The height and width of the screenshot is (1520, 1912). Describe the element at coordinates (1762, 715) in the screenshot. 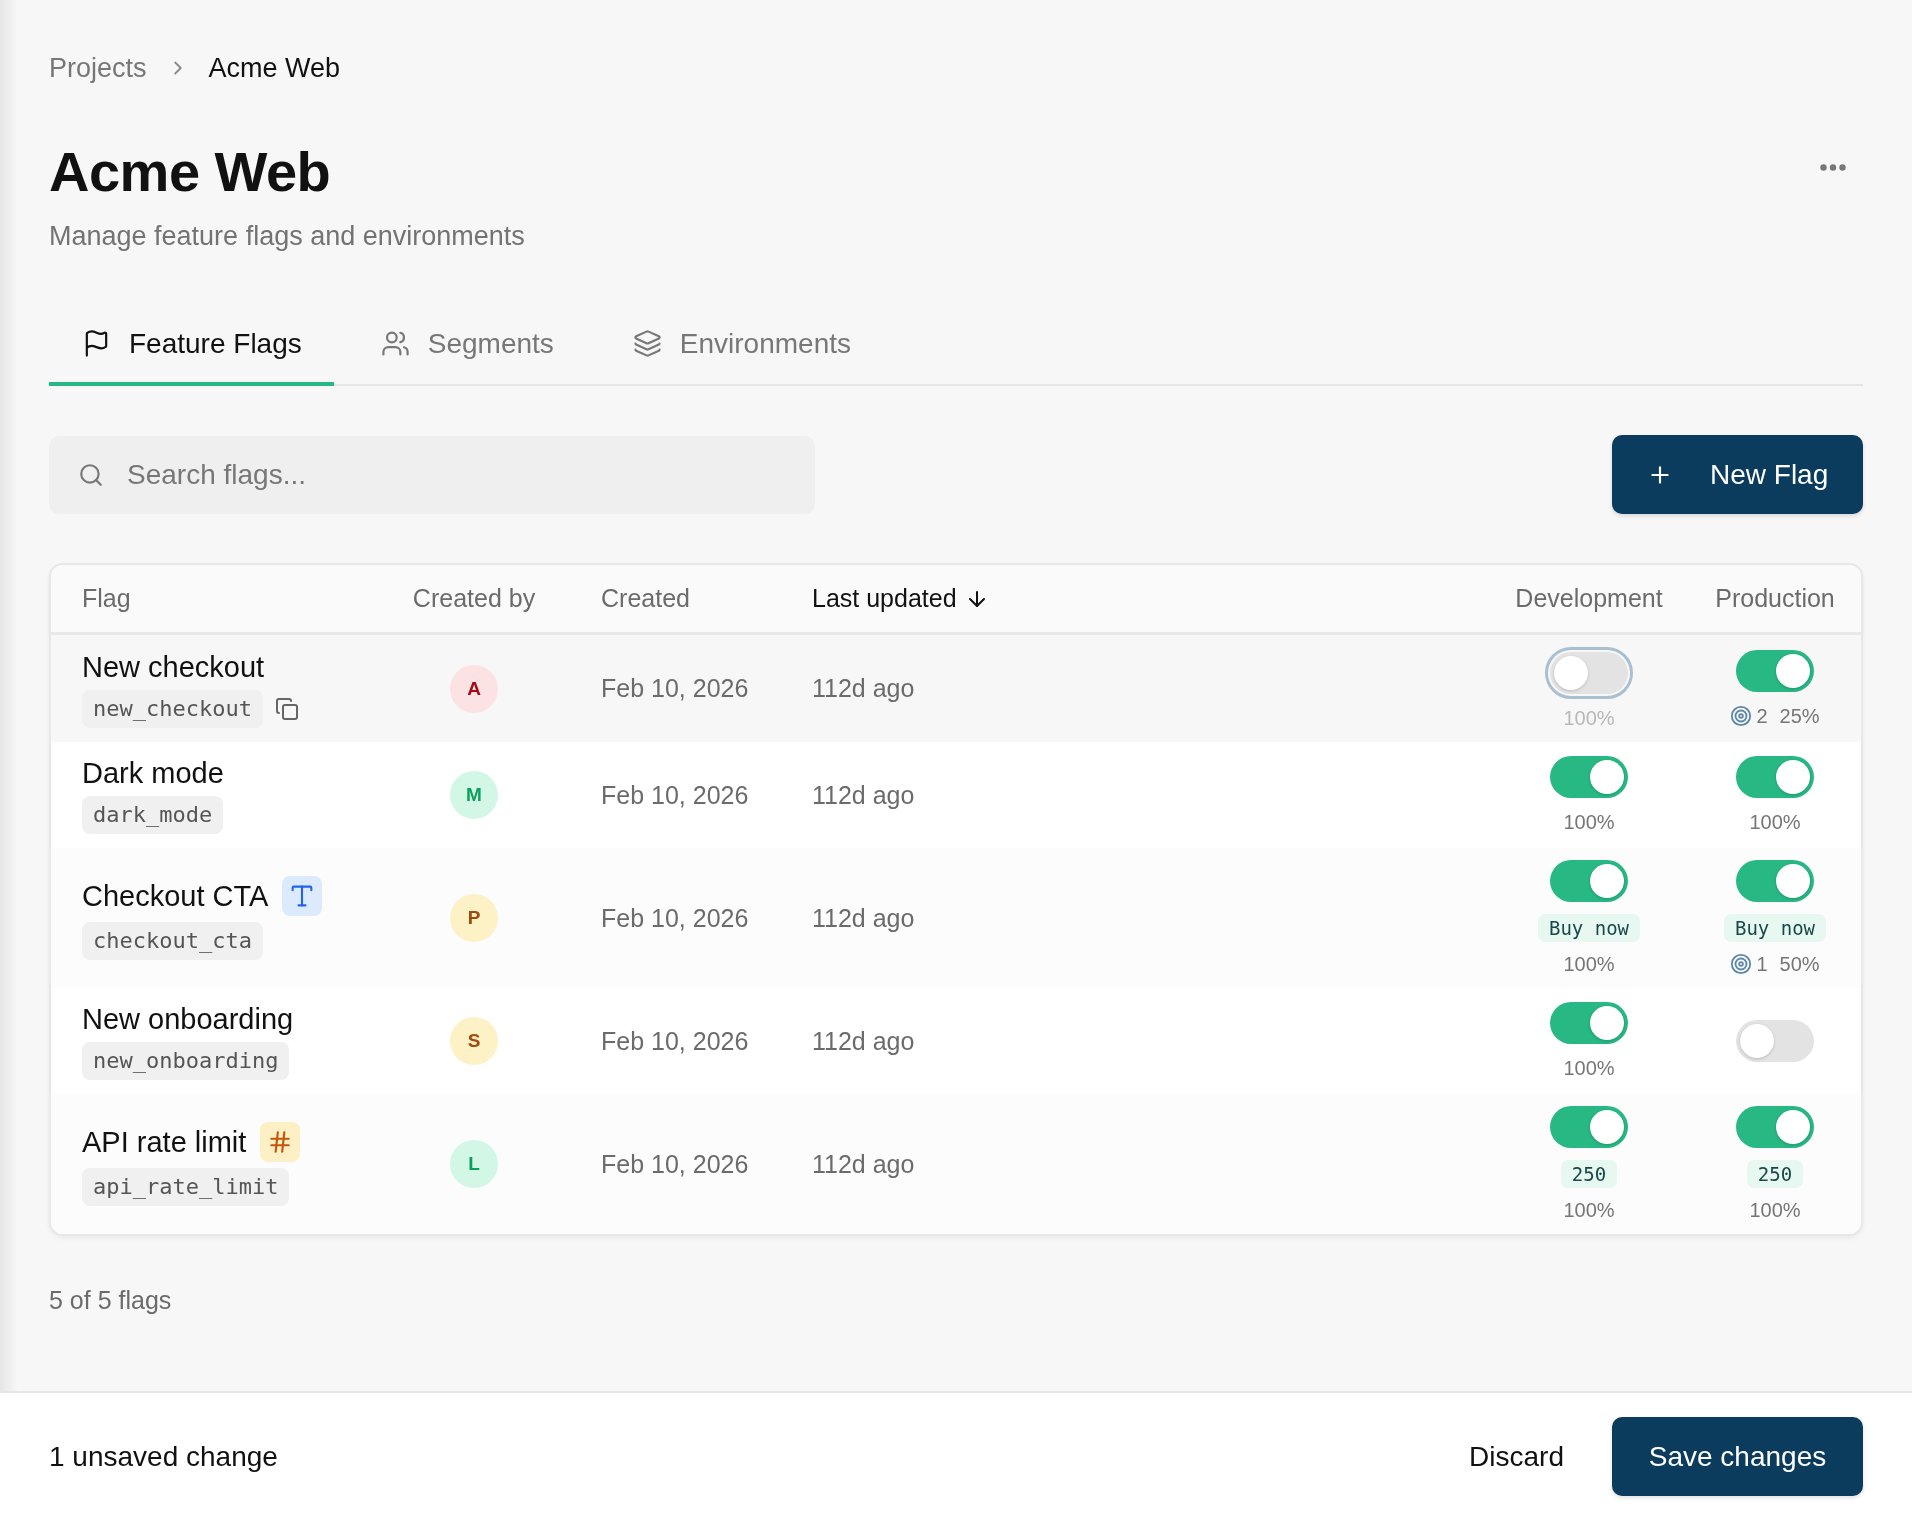

I see `segment-count: 2` at that location.